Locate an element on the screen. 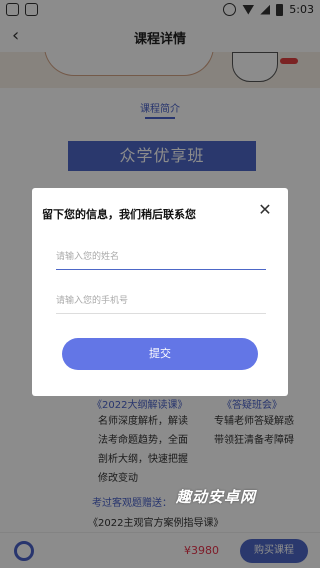 The height and width of the screenshot is (568, 320). phone-input is located at coordinates (161, 301).